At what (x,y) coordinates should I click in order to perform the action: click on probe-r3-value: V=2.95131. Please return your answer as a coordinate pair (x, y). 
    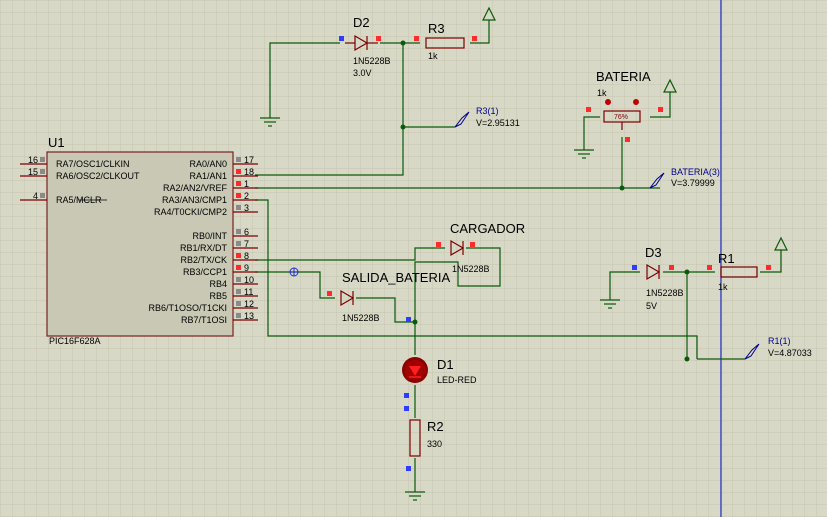
    Looking at the image, I should click on (498, 123).